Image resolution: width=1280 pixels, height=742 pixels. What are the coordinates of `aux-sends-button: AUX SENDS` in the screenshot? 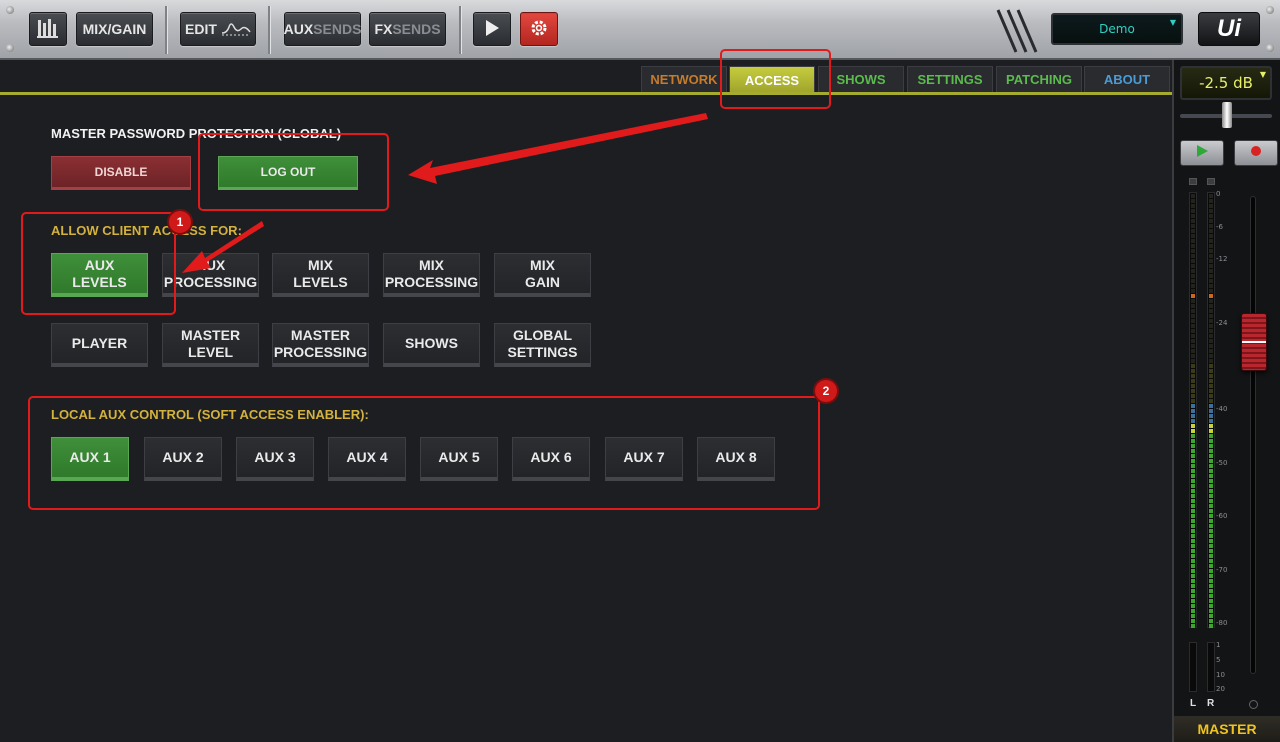 It's located at (322, 29).